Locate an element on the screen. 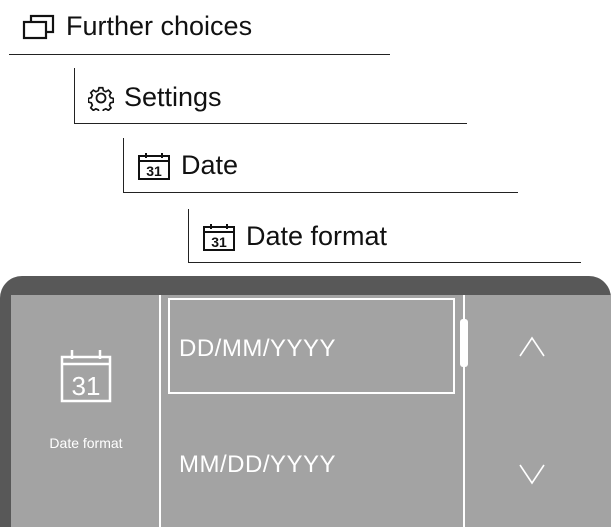  breadcrumb-label: Further choices is located at coordinates (159, 26).